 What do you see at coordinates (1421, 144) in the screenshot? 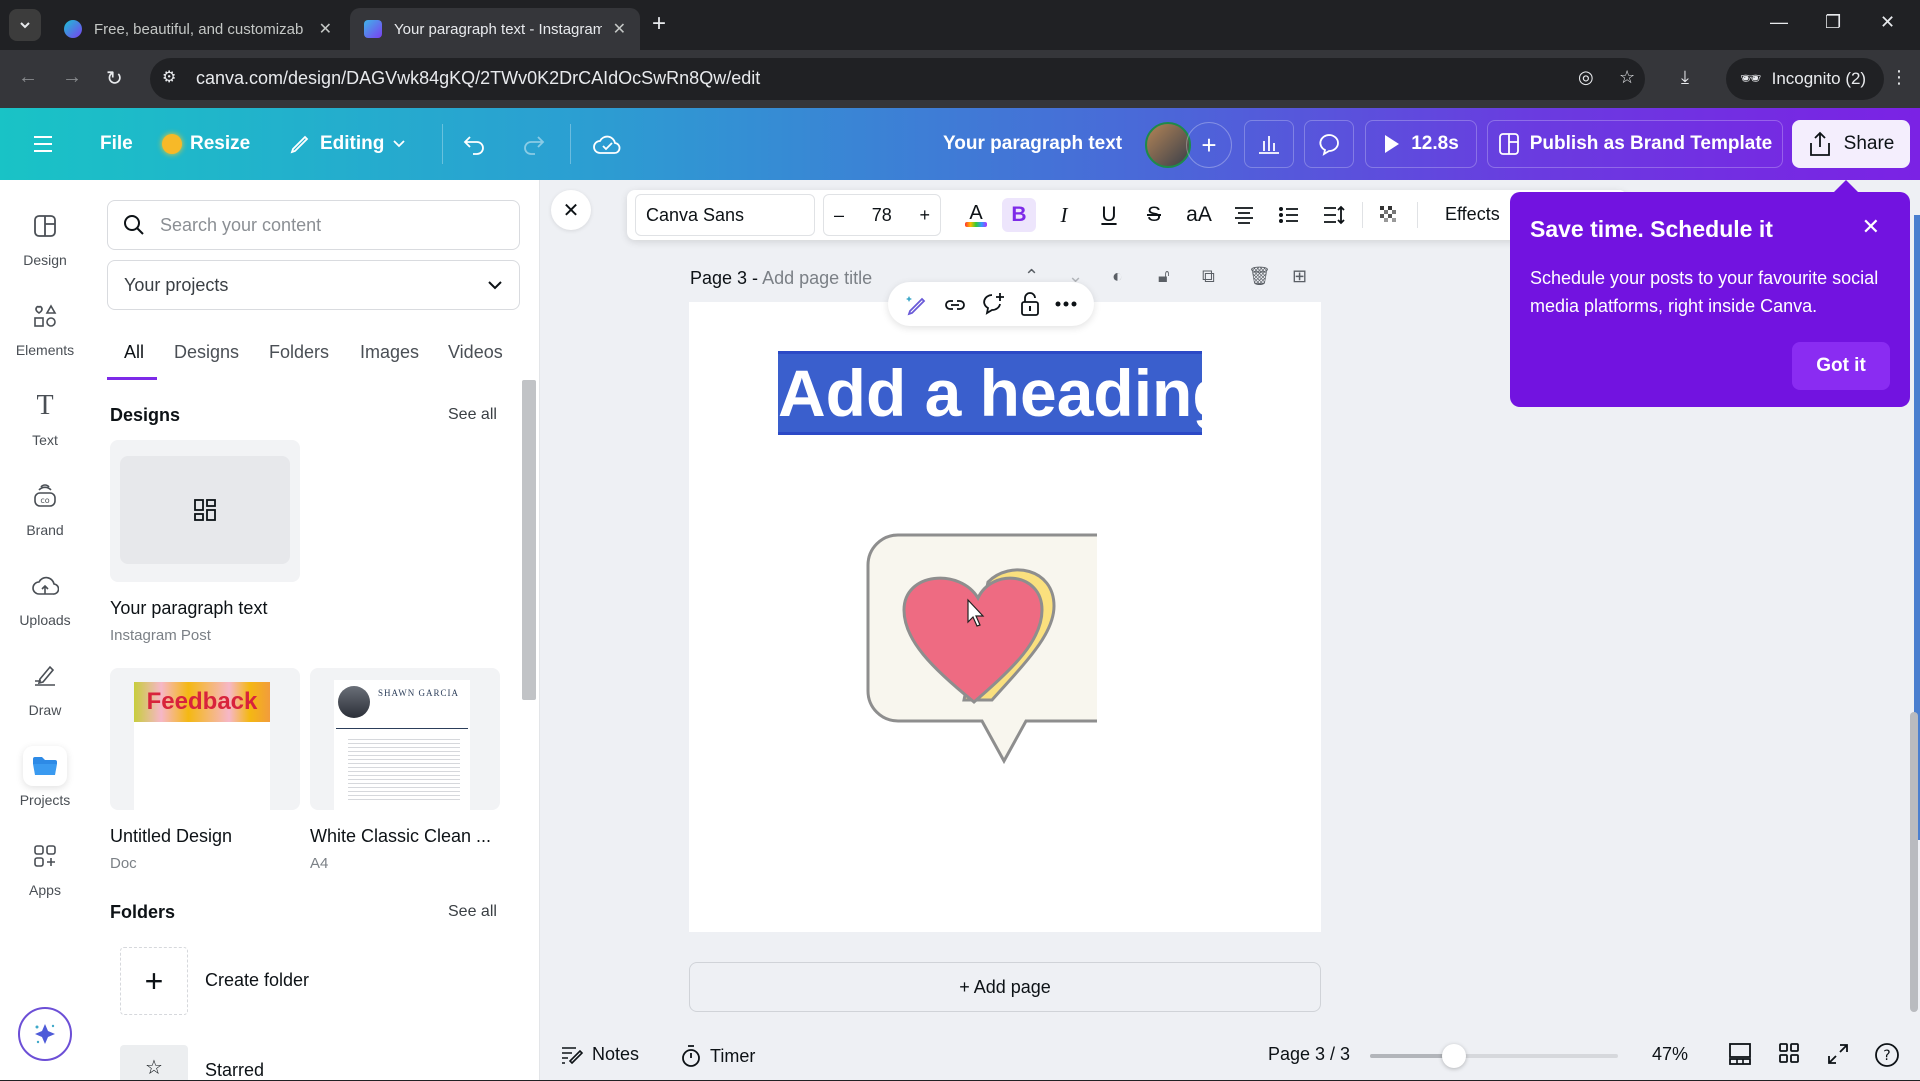
I see `present-button: 12.8s` at bounding box center [1421, 144].